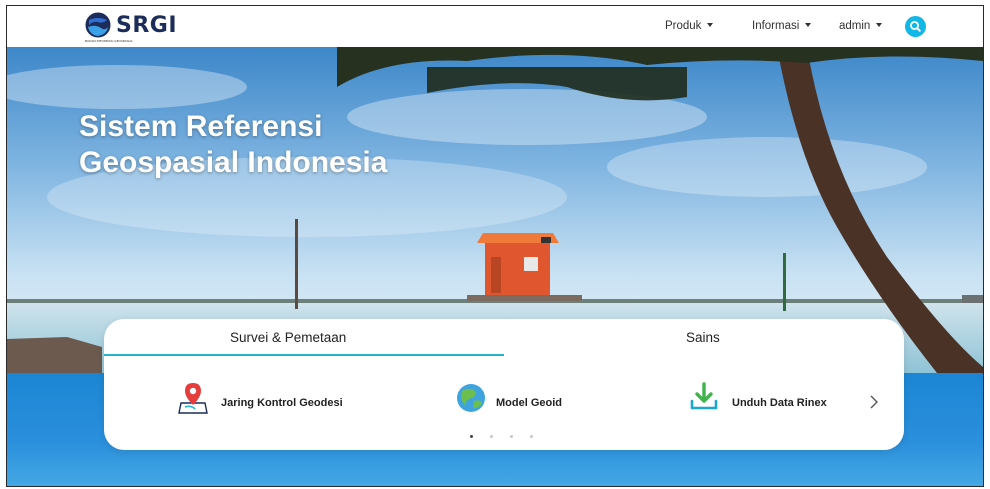  I want to click on nav-admin-label: admin, so click(855, 26).